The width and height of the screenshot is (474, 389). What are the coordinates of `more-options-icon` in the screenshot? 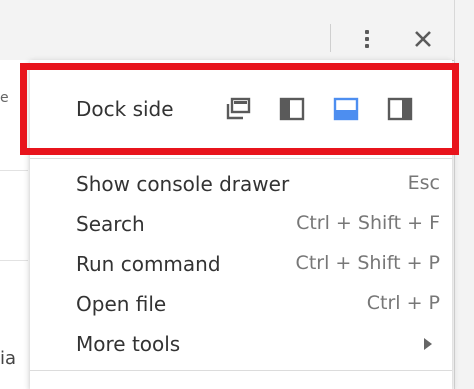 It's located at (367, 39).